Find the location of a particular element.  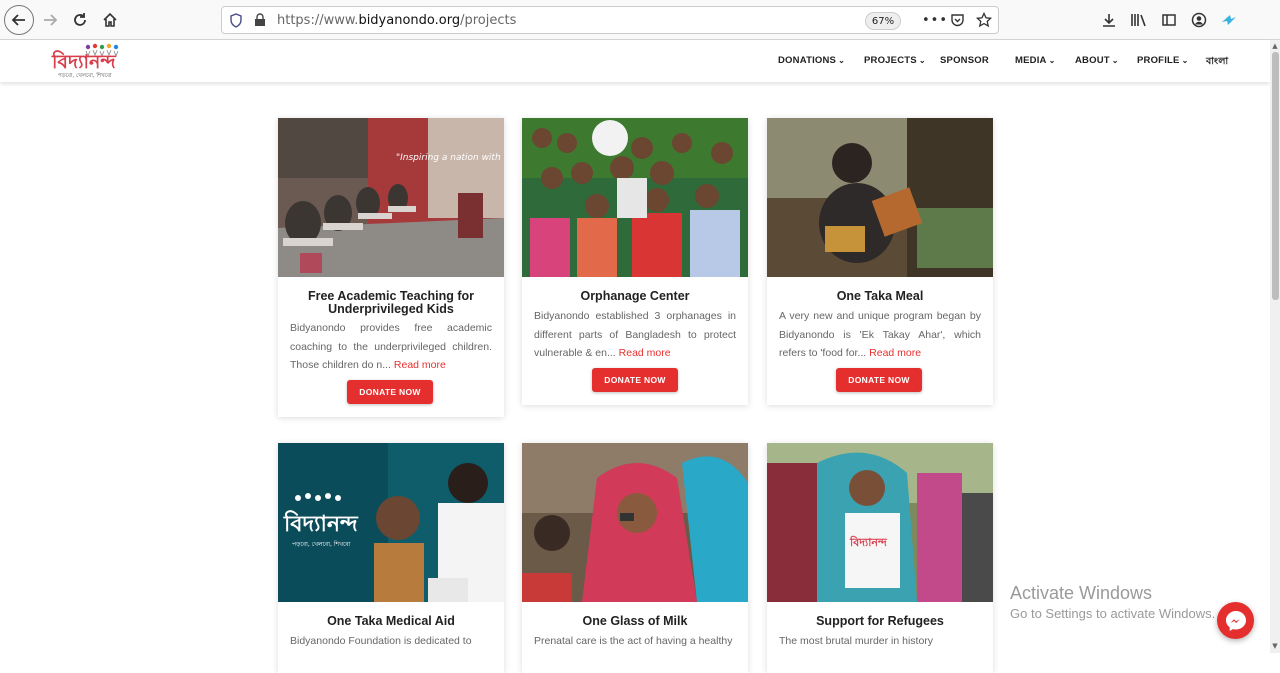

menu-donations: DONATIONS ⌄ is located at coordinates (811, 60).